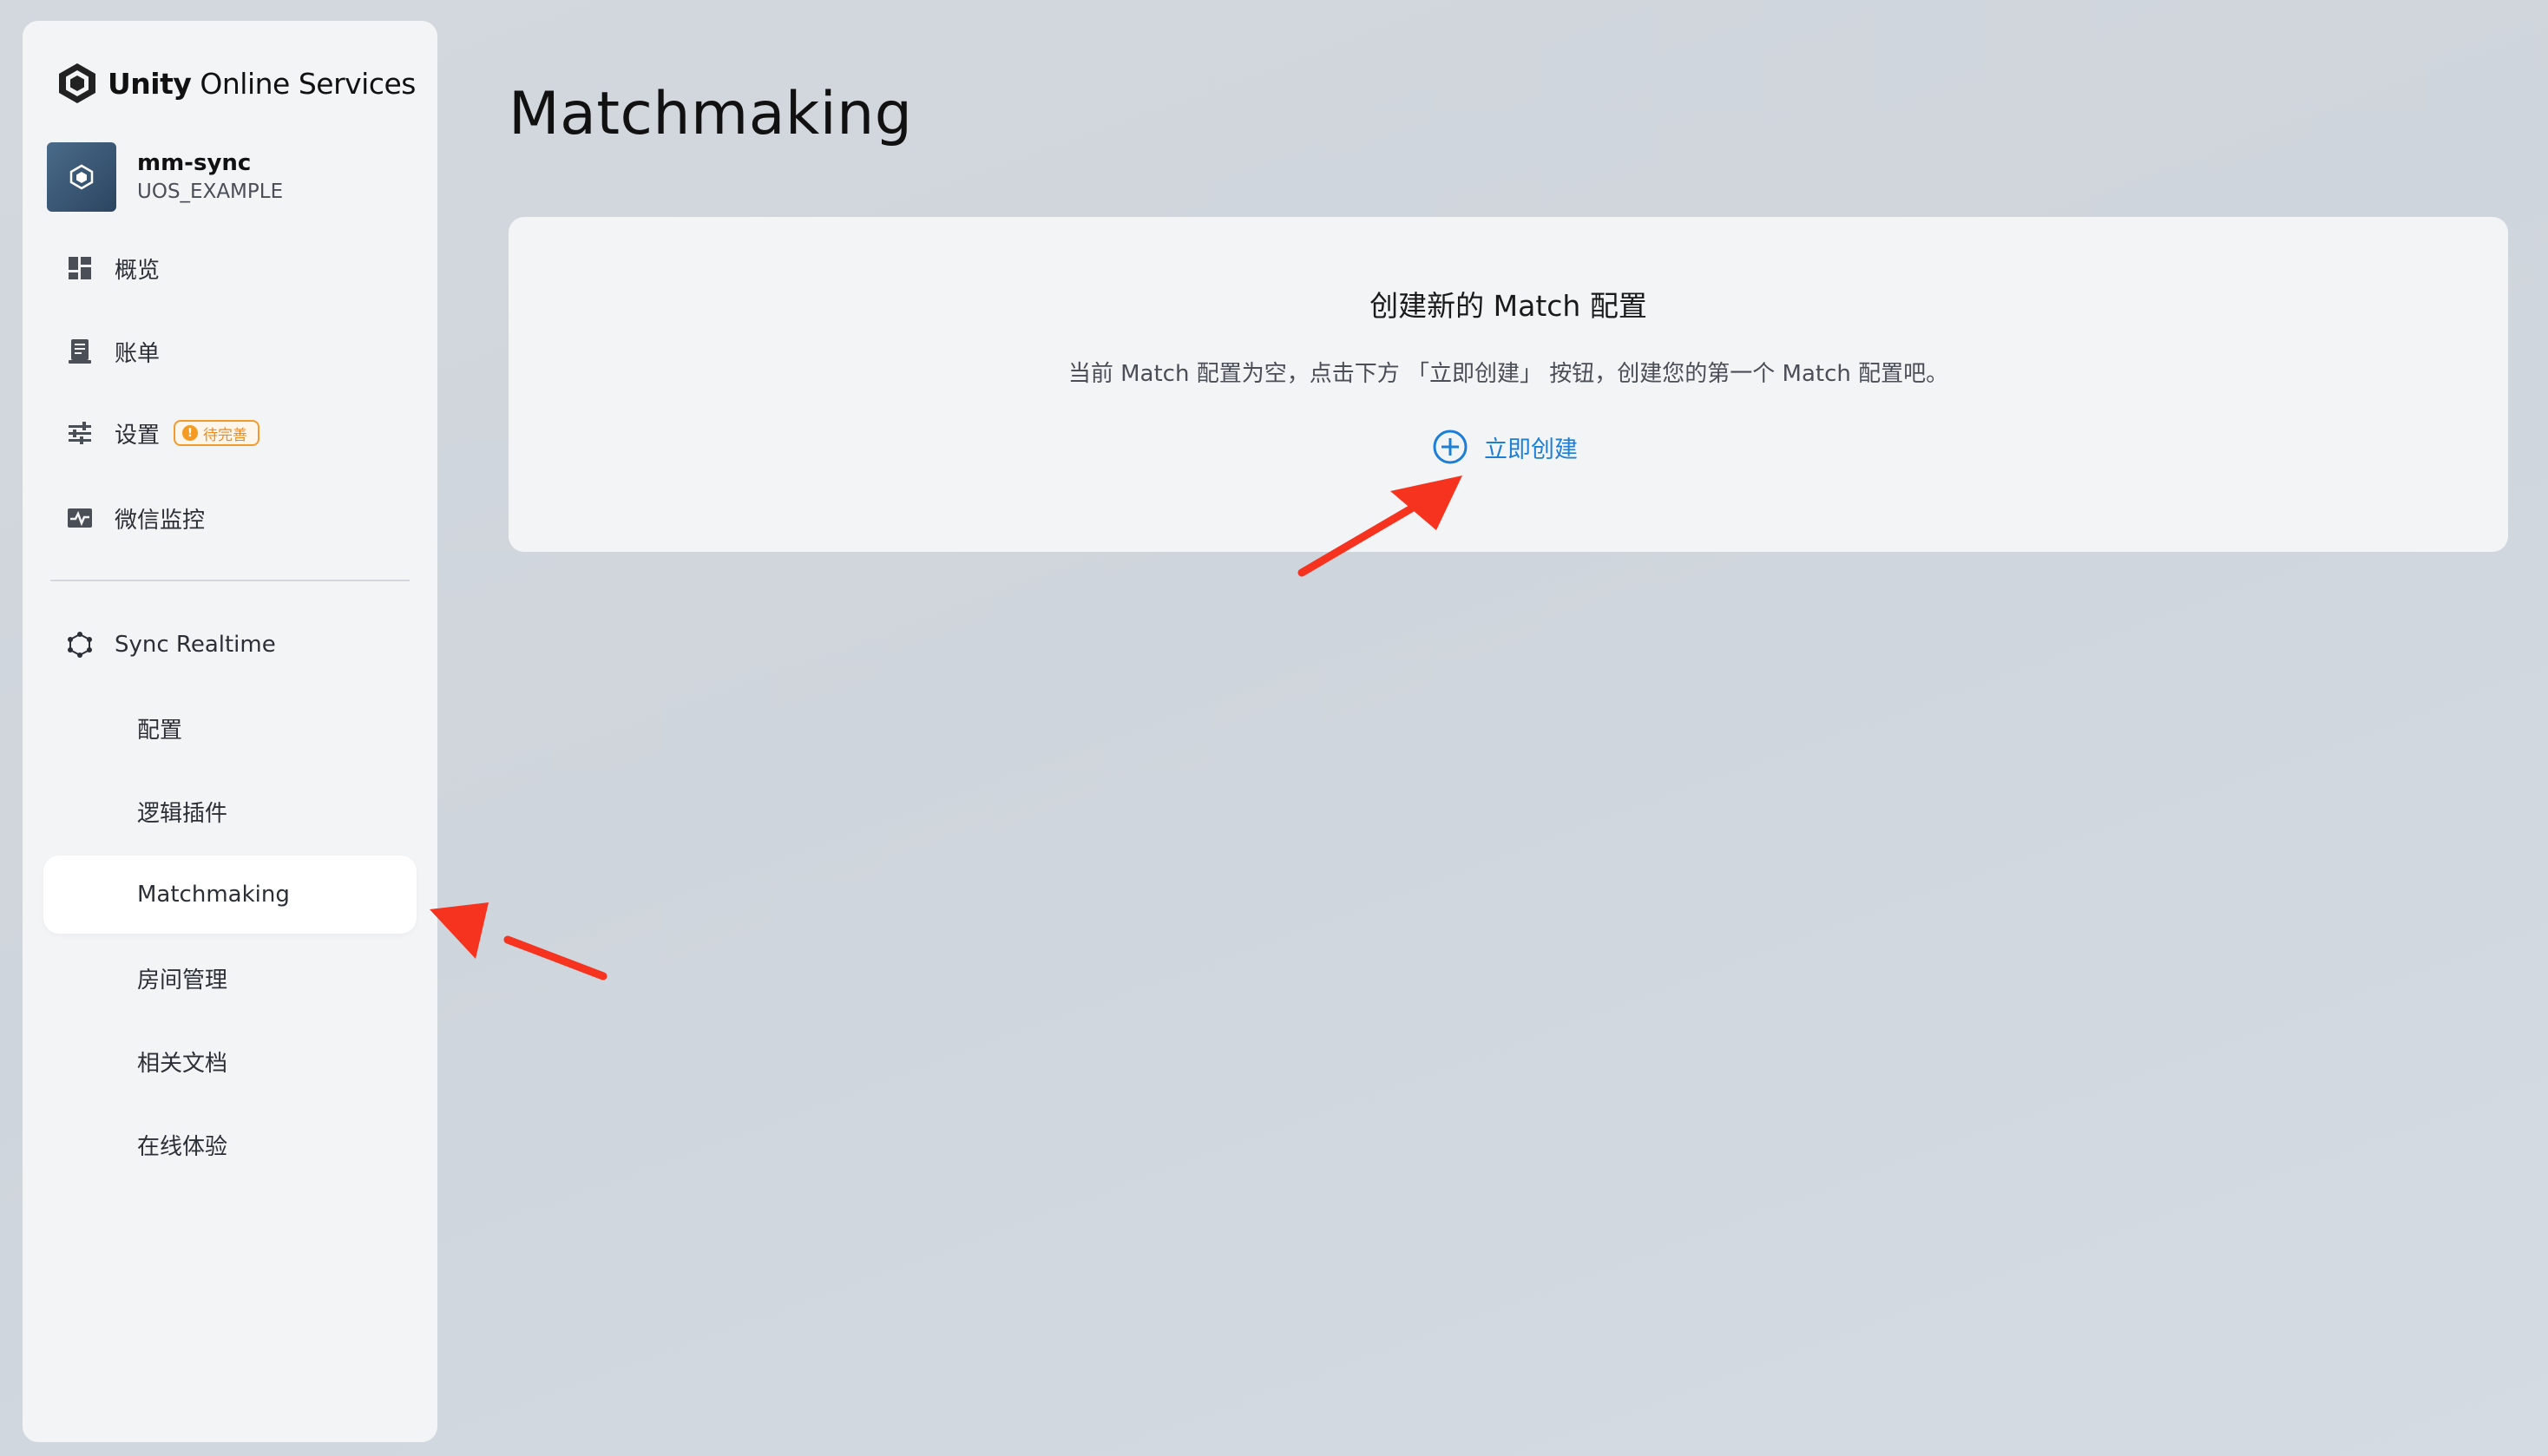  Describe the element at coordinates (230, 268) in the screenshot. I see `nav-item-overview: 概览` at that location.